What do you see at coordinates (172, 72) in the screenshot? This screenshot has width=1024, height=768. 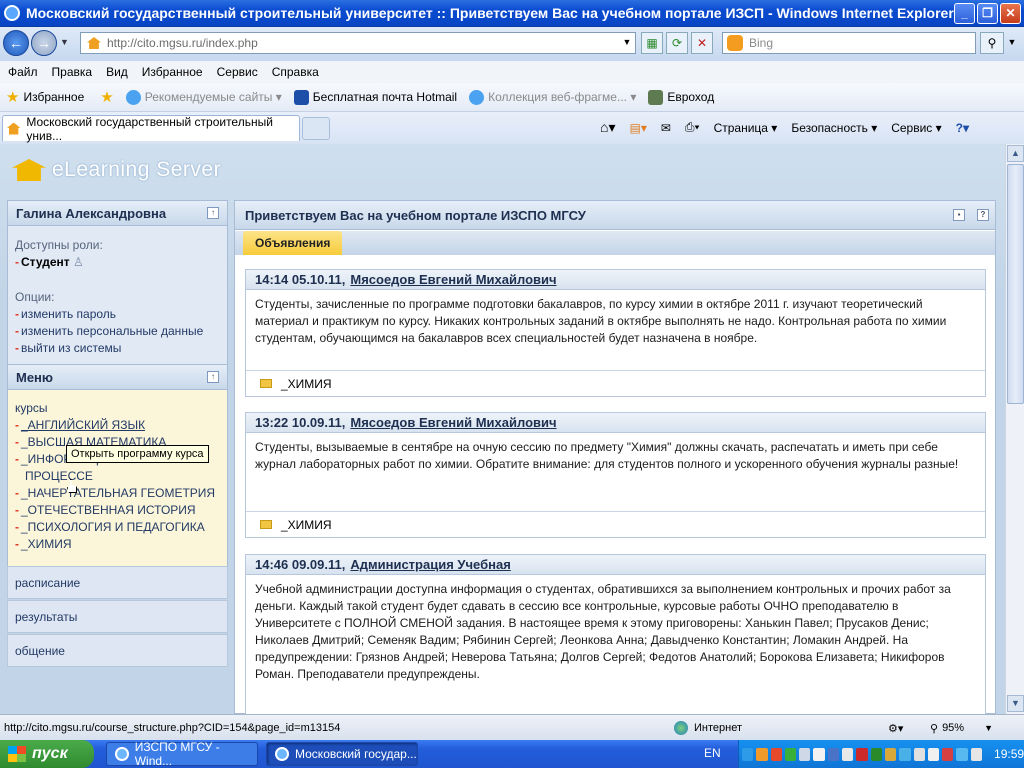 I see `menu-favorites: Избранное` at bounding box center [172, 72].